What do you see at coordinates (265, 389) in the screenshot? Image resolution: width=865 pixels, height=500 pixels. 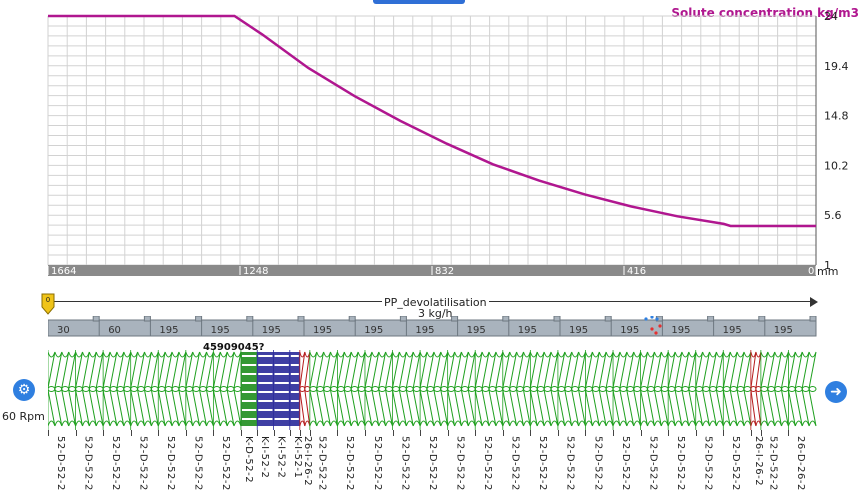 I see `kneading-block` at bounding box center [265, 389].